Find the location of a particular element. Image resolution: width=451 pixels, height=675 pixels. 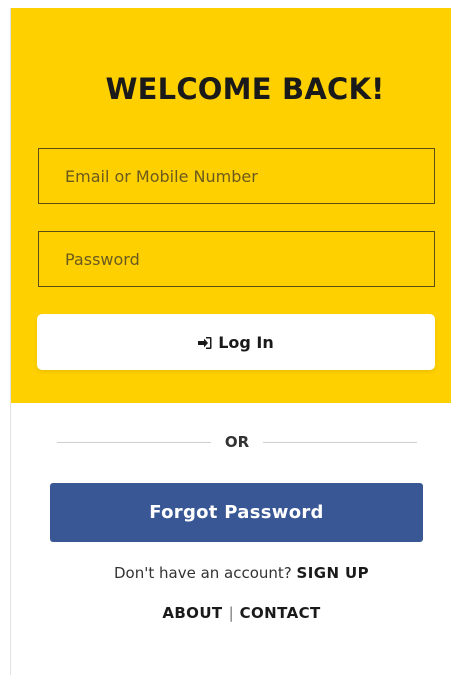

password-input is located at coordinates (236, 259).